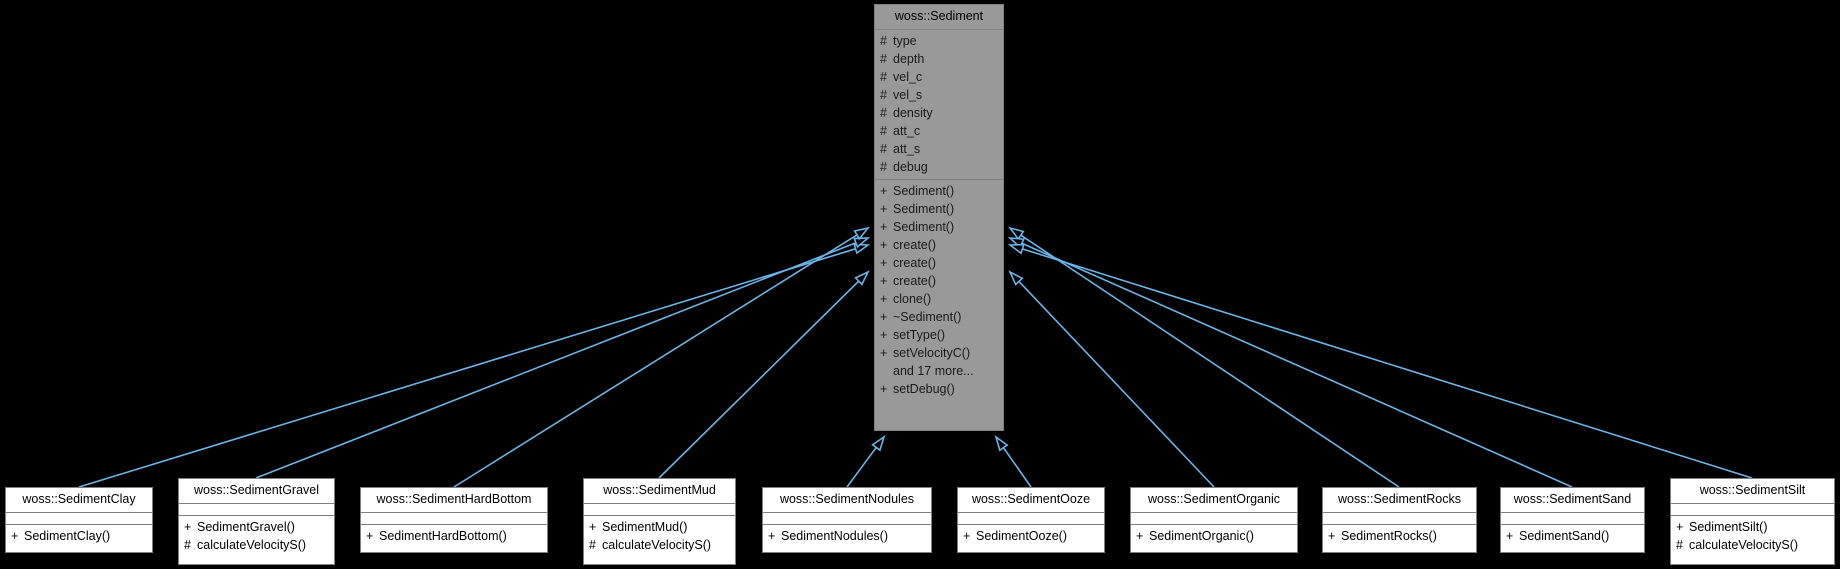  I want to click on member-label: calculateVelocityS(), so click(252, 544).